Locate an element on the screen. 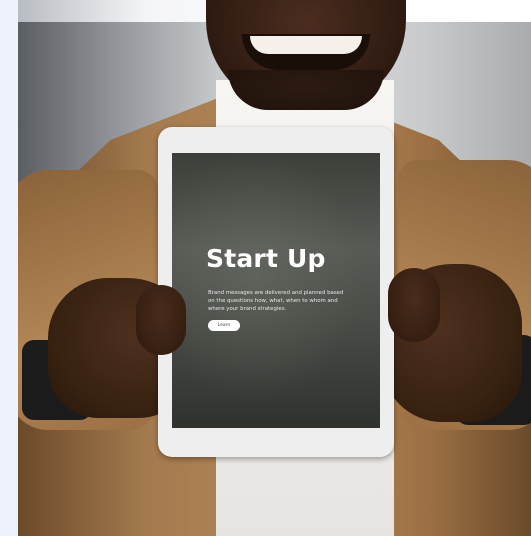 Image resolution: width=531 pixels, height=536 pixels. beard is located at coordinates (306, 90).